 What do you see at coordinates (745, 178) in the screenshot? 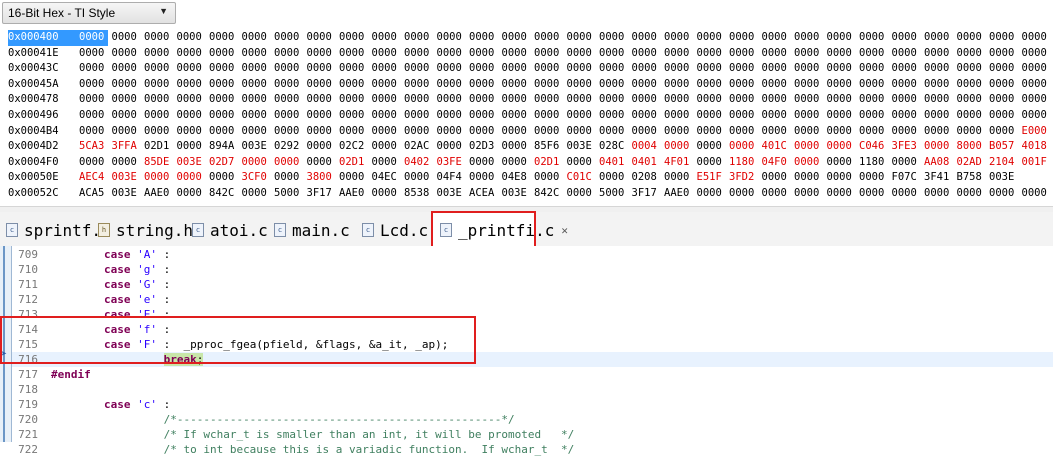
I see `memory-word: 3FD2` at bounding box center [745, 178].